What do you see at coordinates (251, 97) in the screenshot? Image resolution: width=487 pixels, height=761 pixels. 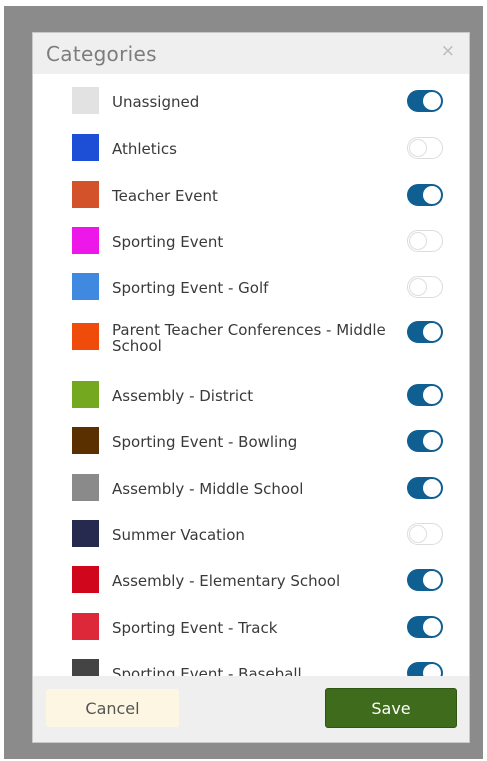 I see `category-row: Unassigned` at bounding box center [251, 97].